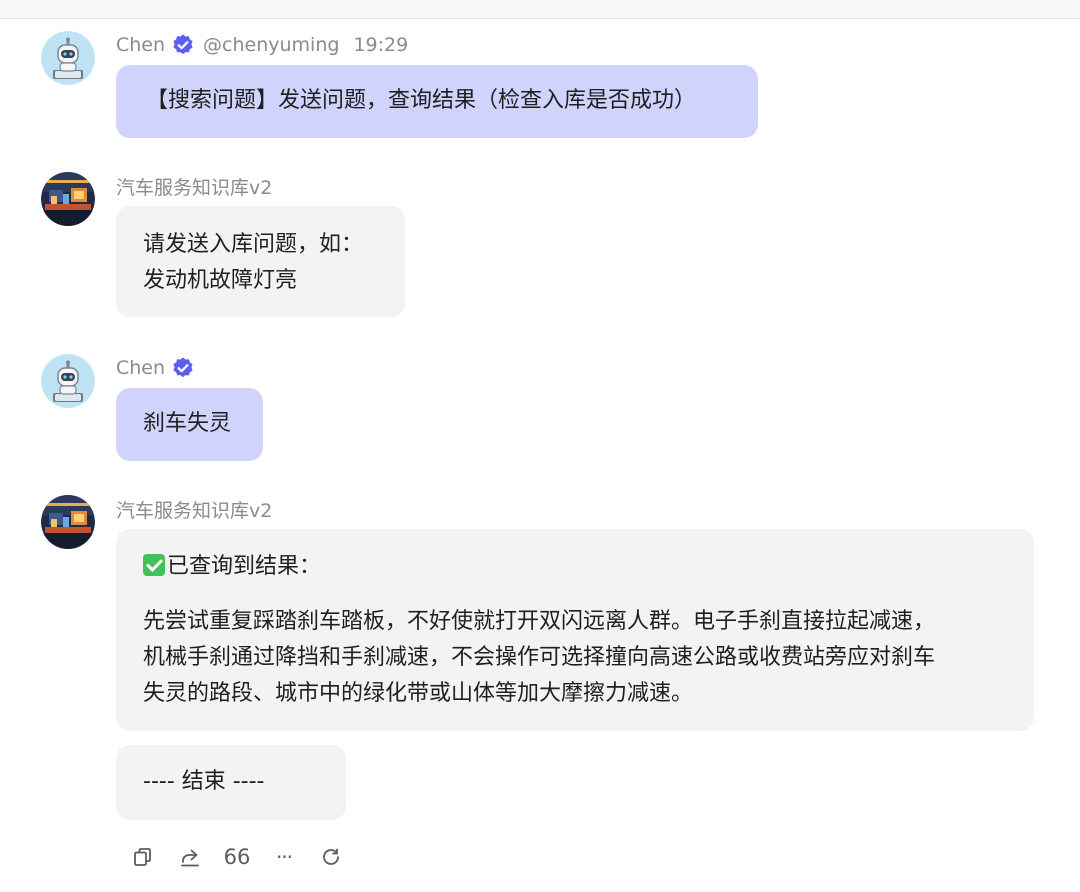 This screenshot has width=1080, height=892. What do you see at coordinates (154, 565) in the screenshot?
I see `check-mark-icon` at bounding box center [154, 565].